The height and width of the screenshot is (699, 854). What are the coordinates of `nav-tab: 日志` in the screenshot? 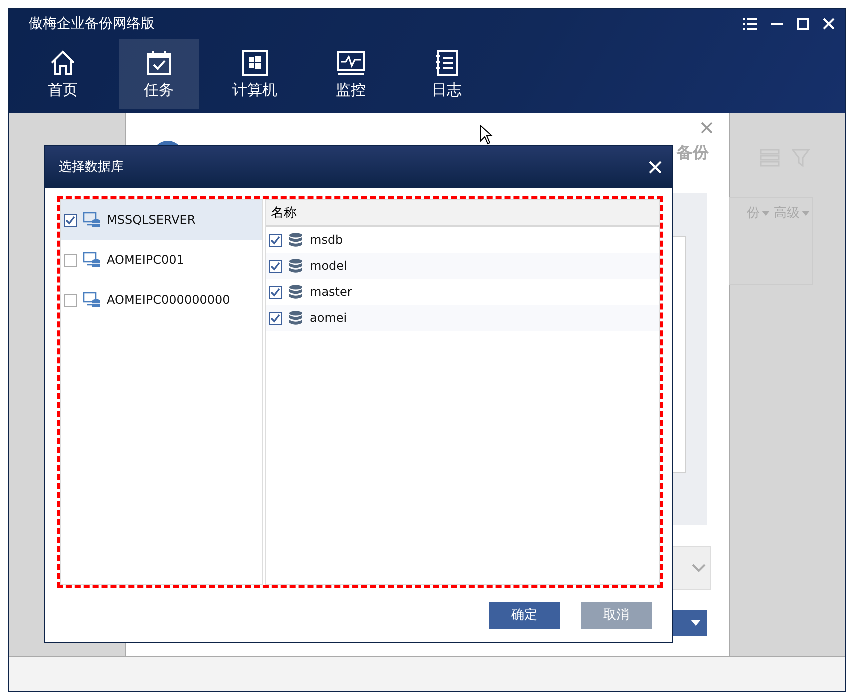 It's located at (447, 74).